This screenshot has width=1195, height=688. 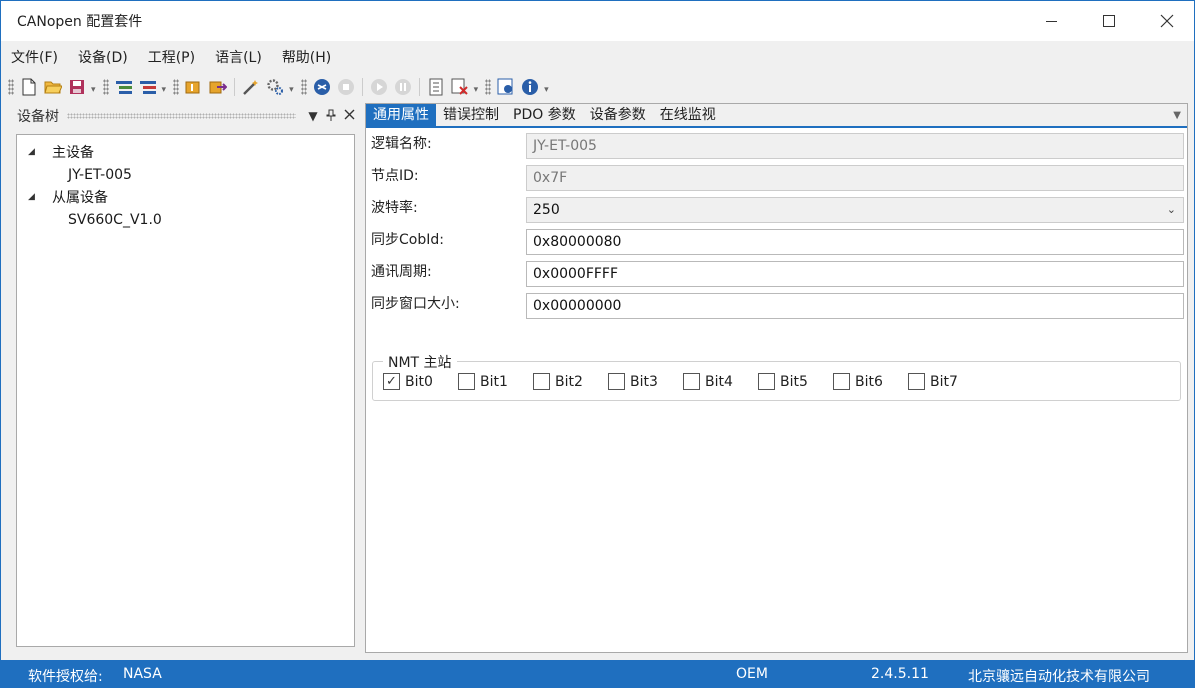 I want to click on sync-cobid-row: 同步CobId: 0x80000080, so click(x=777, y=240).